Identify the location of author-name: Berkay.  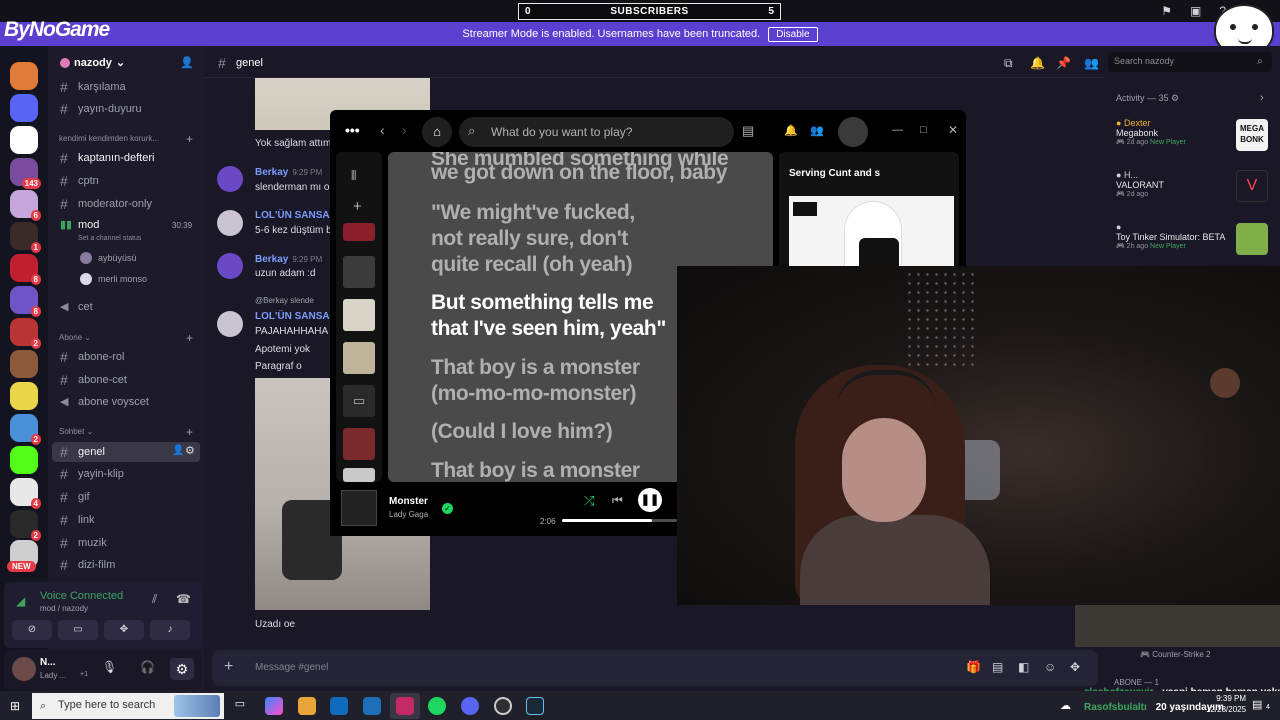
(271, 172).